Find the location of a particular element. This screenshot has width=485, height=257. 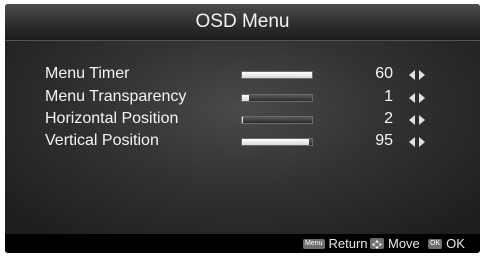

move-label: Move is located at coordinates (404, 243).